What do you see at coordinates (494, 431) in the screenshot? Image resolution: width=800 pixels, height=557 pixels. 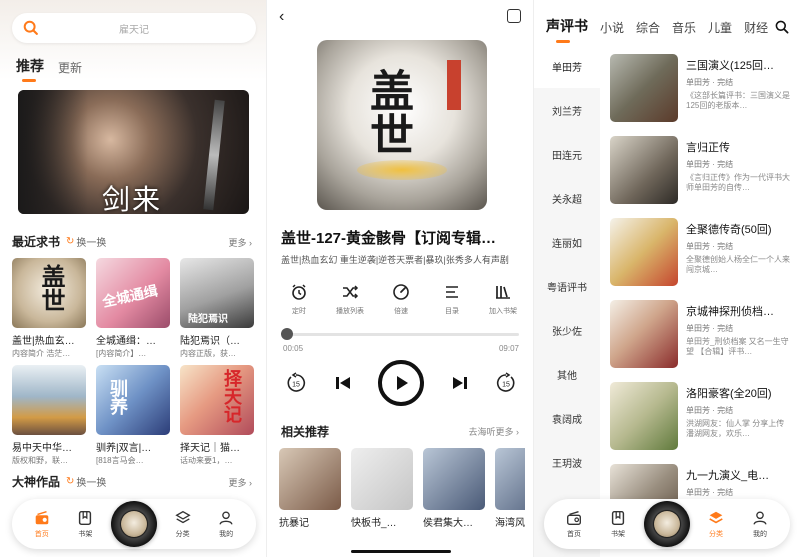 I see `related-more-link: 去海听更多 ›` at bounding box center [494, 431].